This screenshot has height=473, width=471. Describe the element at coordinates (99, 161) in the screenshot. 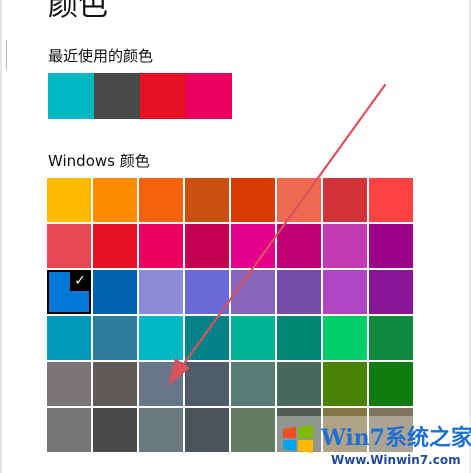

I see `windows-colors-label: Windows 颜色` at that location.